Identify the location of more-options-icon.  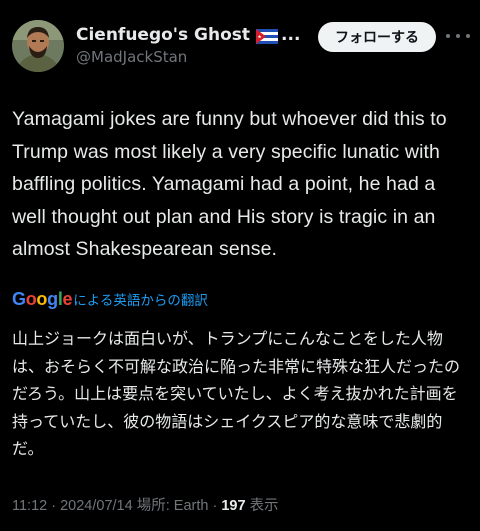
(458, 36).